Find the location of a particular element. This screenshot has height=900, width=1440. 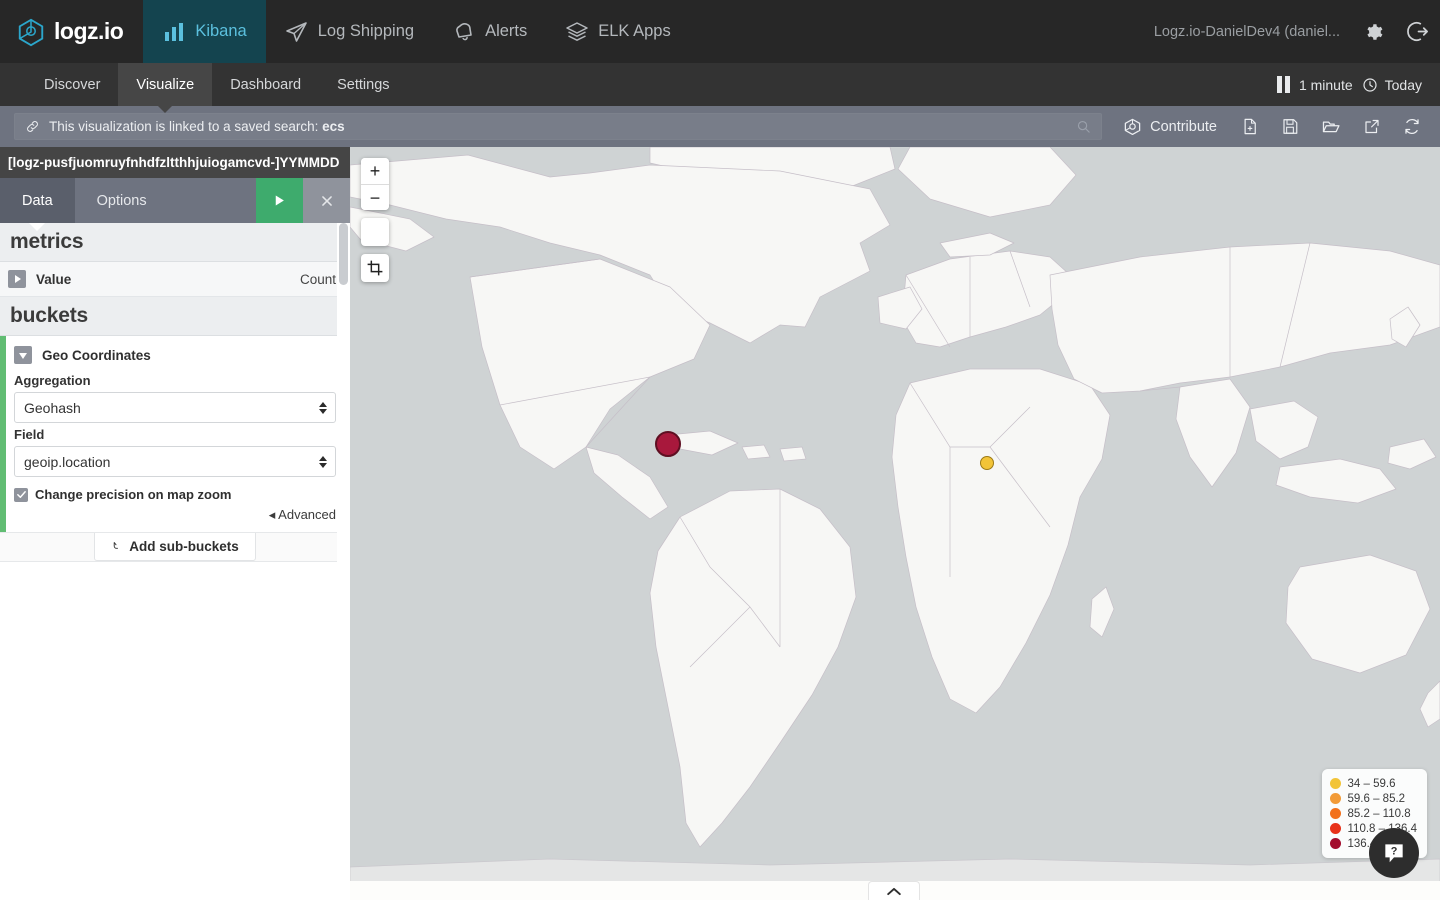

advanced-toggle: ◂ Advanced is located at coordinates (302, 514).